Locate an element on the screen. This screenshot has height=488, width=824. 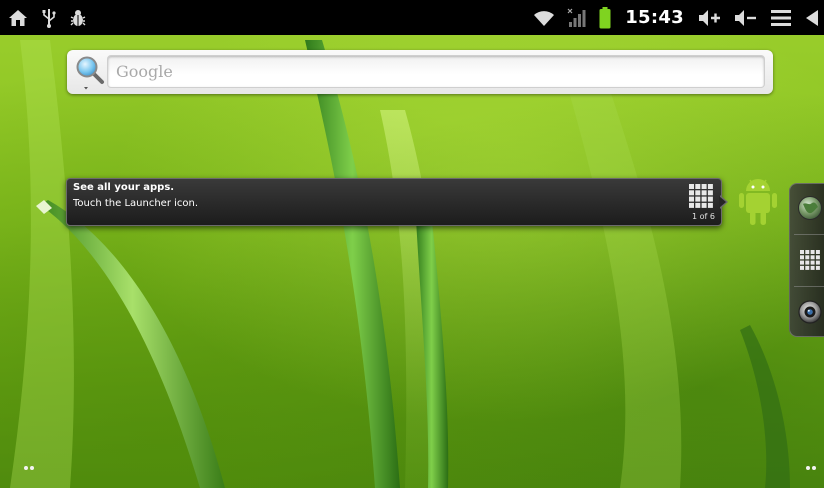
magnifier-icon is located at coordinates (90, 73).